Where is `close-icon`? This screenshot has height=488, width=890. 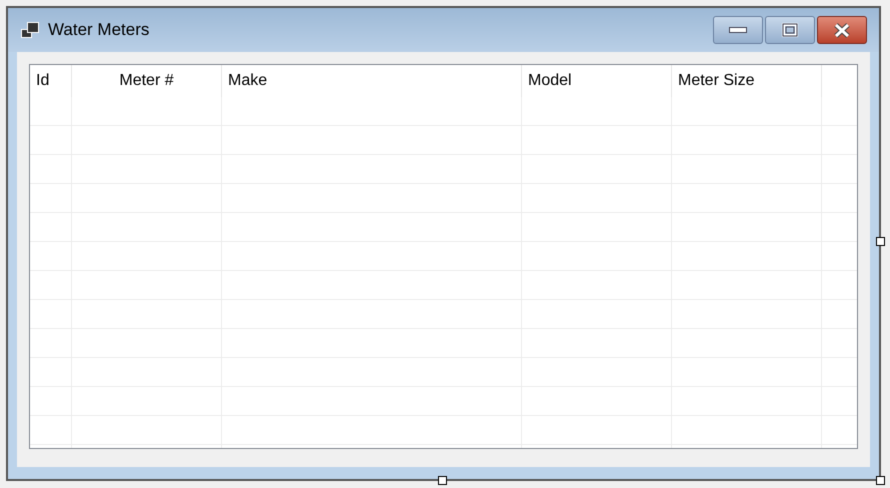
close-icon is located at coordinates (842, 30).